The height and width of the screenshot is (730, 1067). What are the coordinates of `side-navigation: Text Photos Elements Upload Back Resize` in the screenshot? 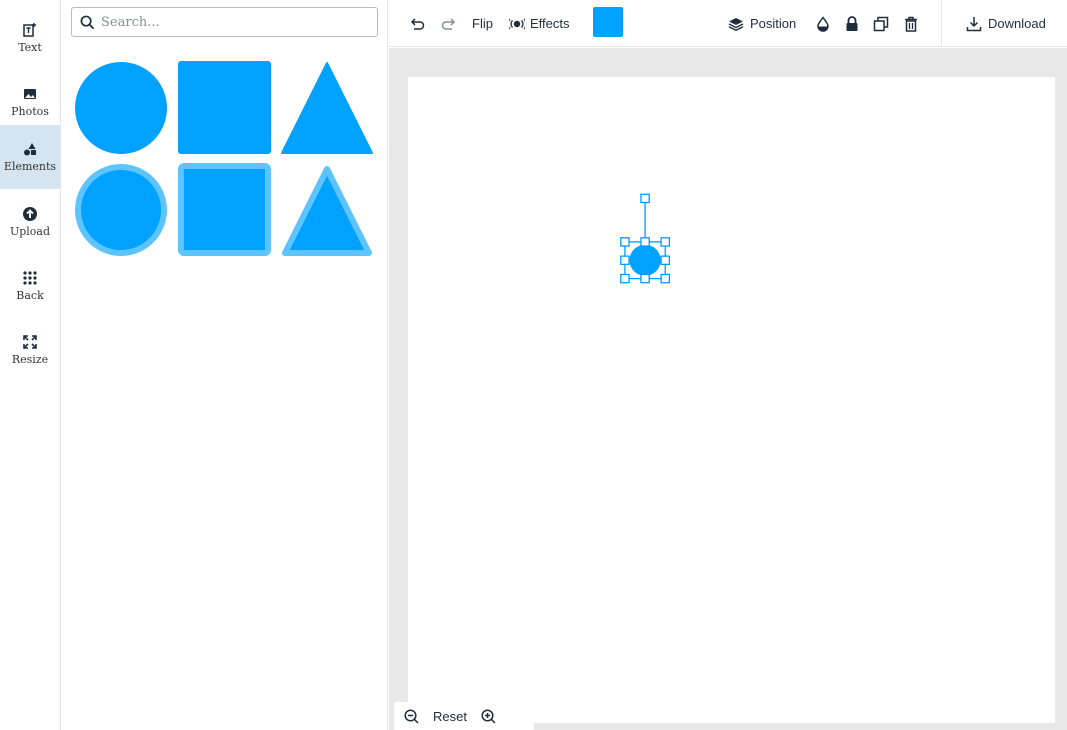 It's located at (30, 365).